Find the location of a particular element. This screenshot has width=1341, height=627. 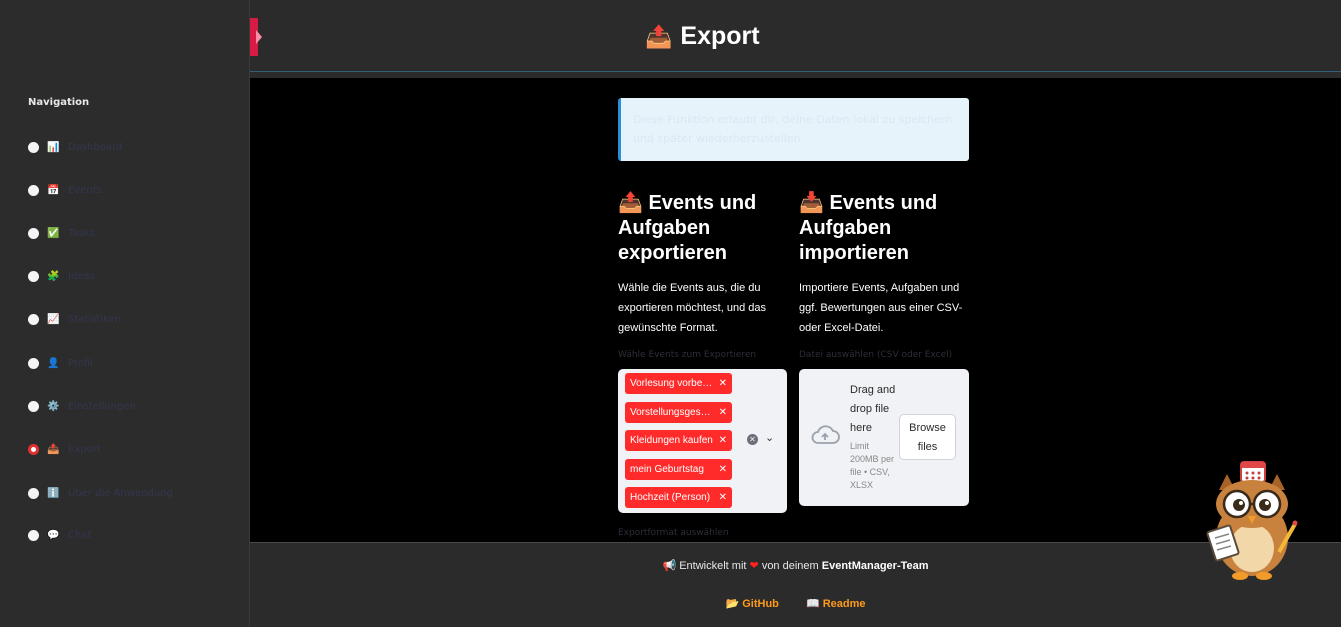

folder-icon: 📂 is located at coordinates (732, 604).